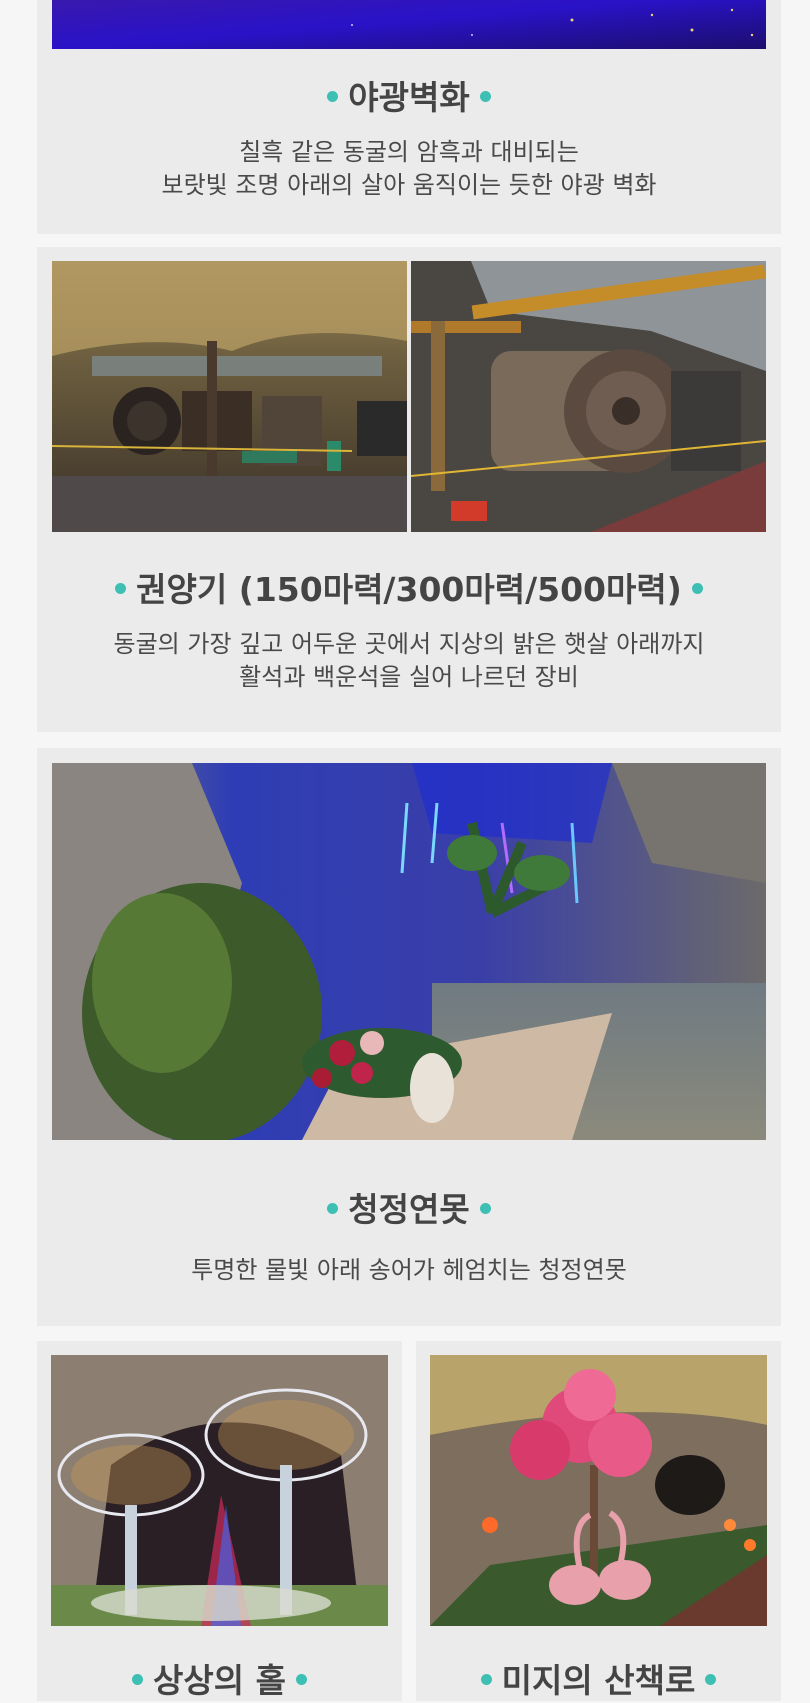 The height and width of the screenshot is (1703, 810). What do you see at coordinates (409, 24) in the screenshot?
I see `glow-mural-photo` at bounding box center [409, 24].